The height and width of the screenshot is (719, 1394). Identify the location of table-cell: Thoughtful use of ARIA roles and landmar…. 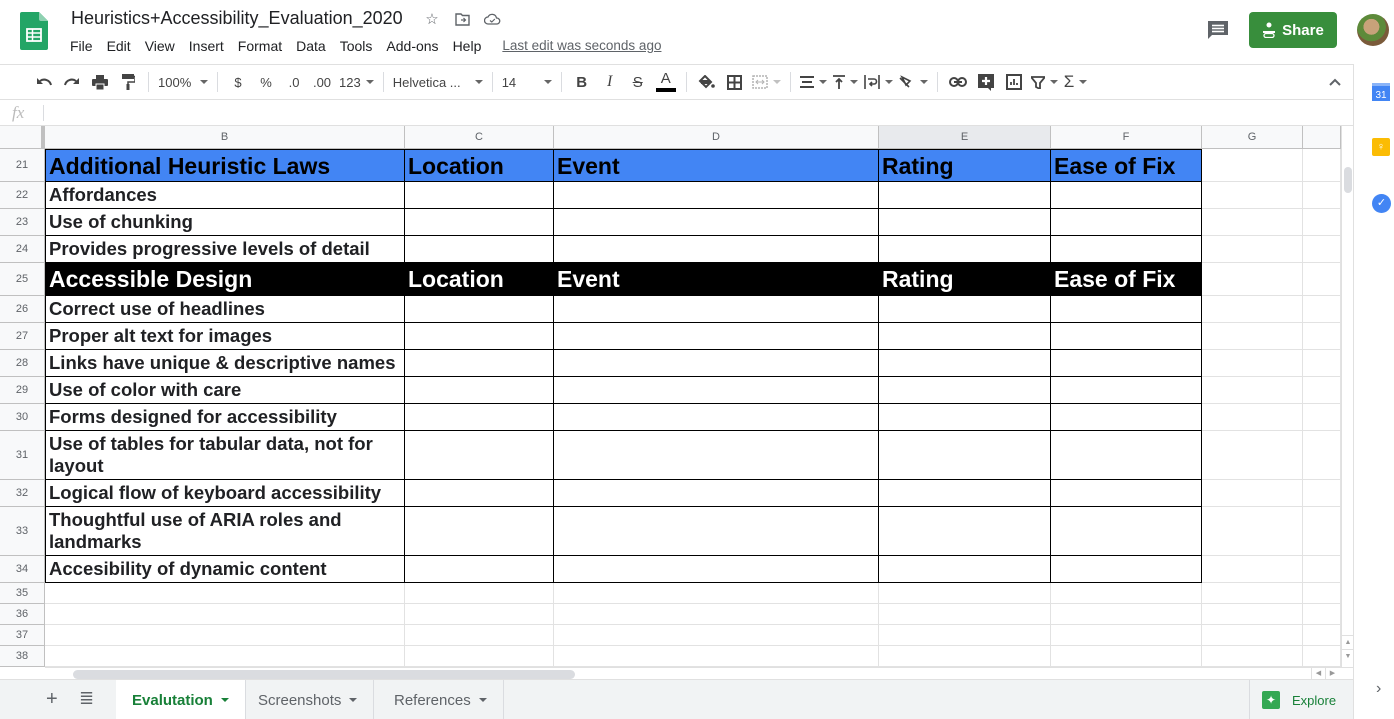
(225, 531).